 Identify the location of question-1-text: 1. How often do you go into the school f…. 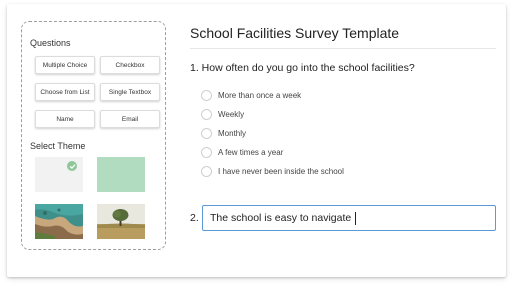
(302, 68).